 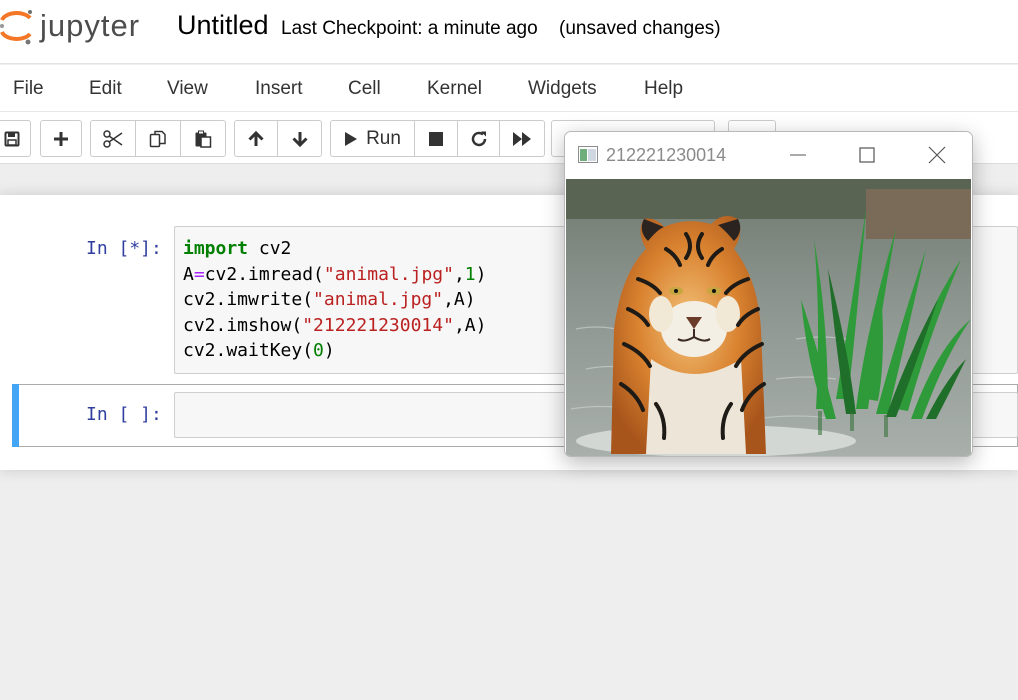 What do you see at coordinates (124, 414) in the screenshot?
I see `cell-prompt-empty: In [ ]:` at bounding box center [124, 414].